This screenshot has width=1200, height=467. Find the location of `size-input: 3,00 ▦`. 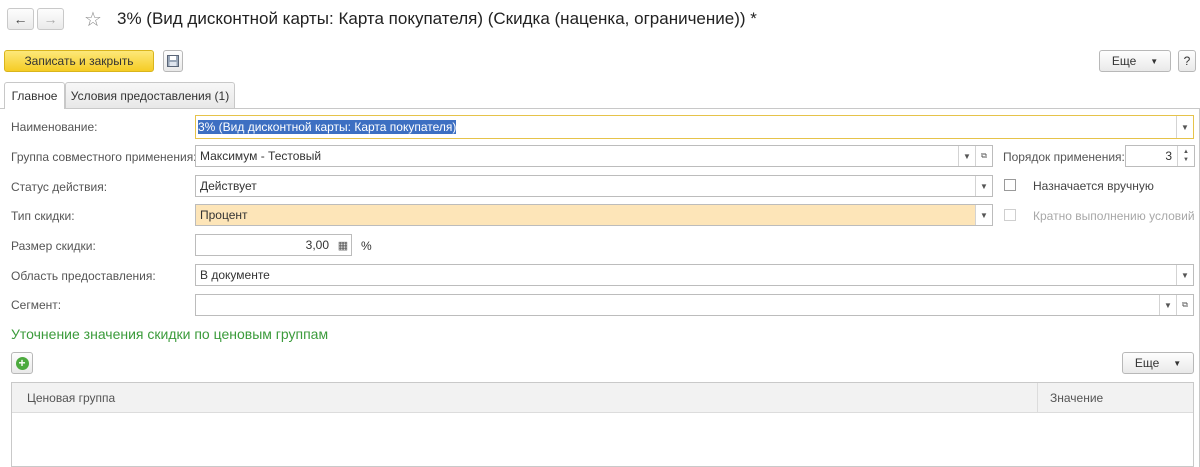

size-input: 3,00 ▦ is located at coordinates (273, 245).